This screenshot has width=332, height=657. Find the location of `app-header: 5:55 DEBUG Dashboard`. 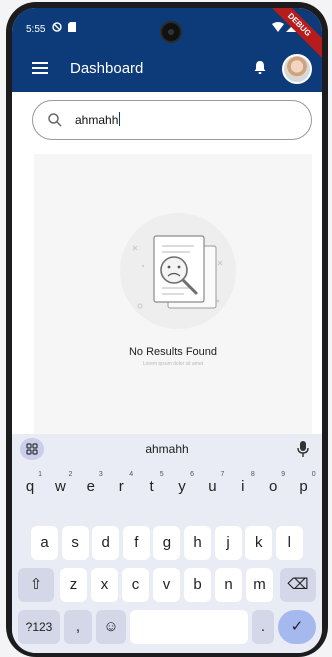

app-header: 5:55 DEBUG Dashboard is located at coordinates (167, 50).